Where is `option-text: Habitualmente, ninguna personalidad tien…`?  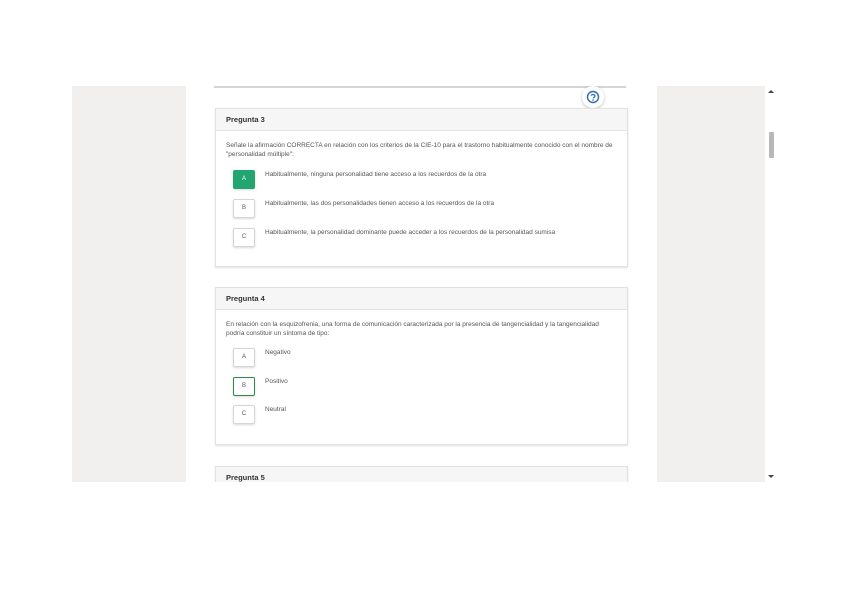 option-text: Habitualmente, ninguna personalidad tien… is located at coordinates (375, 174).